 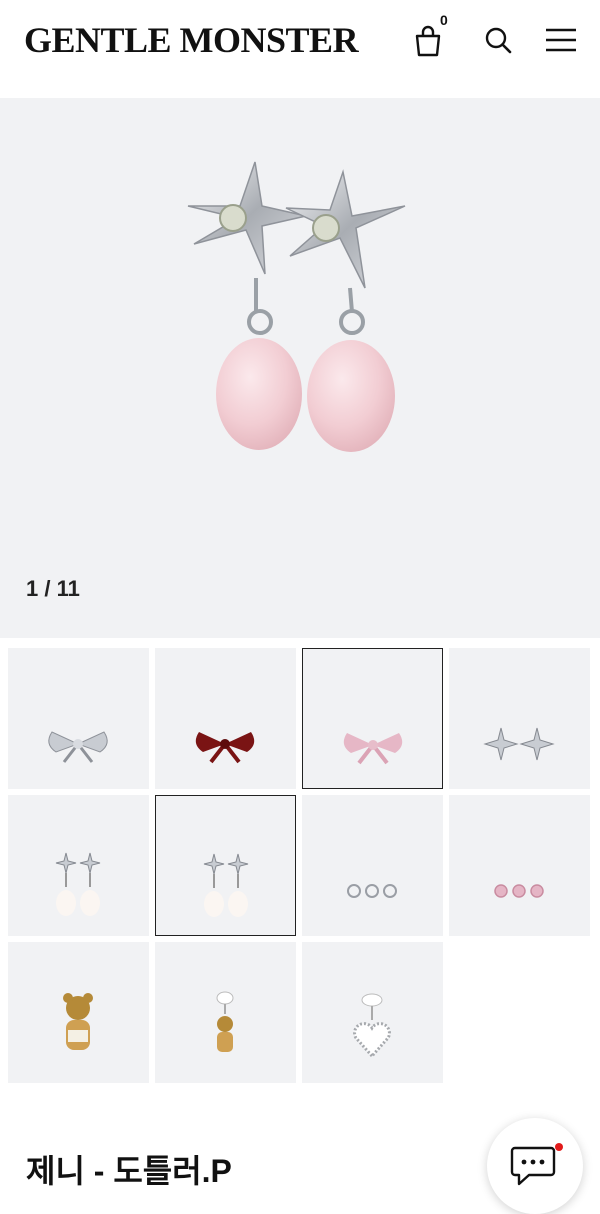 What do you see at coordinates (78, 865) in the screenshot?
I see `thumbnail-star-pearl-earrings` at bounding box center [78, 865].